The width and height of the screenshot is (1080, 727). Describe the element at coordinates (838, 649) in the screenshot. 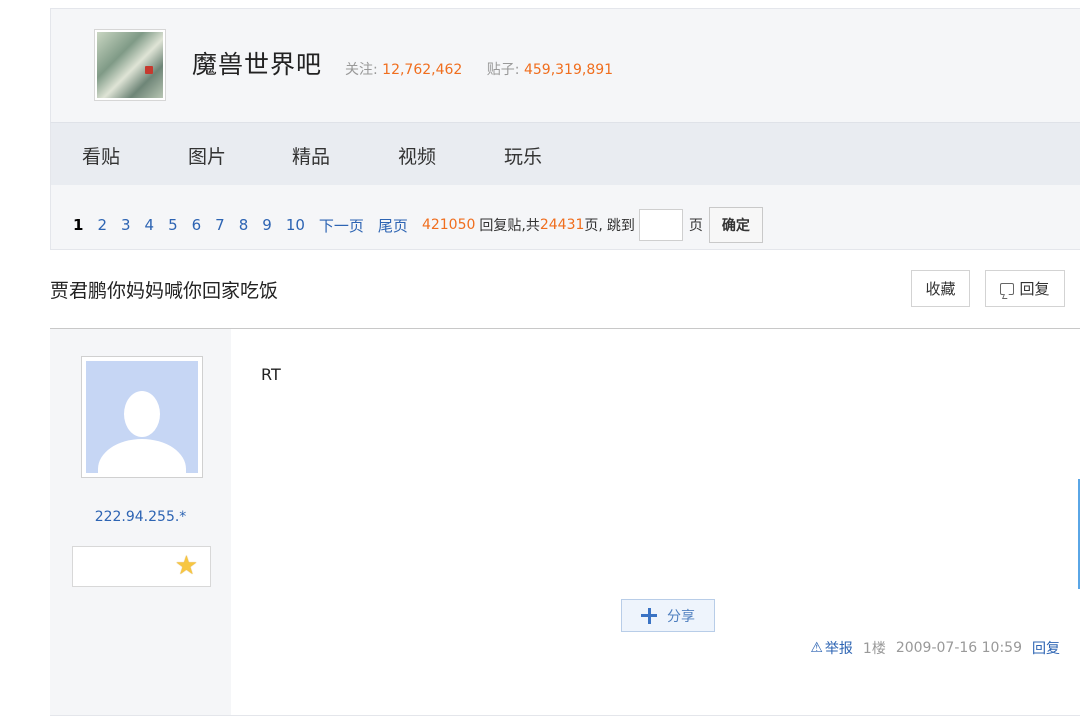

I see `report-label: 举报` at that location.